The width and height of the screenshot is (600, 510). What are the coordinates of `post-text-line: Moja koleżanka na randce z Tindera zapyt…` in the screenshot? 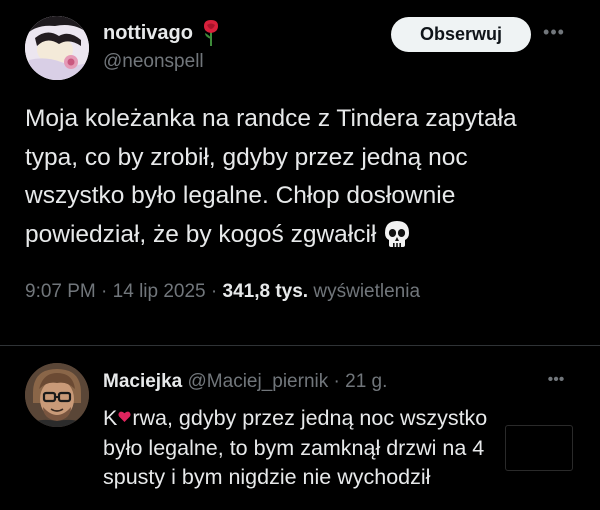 It's located at (271, 118).